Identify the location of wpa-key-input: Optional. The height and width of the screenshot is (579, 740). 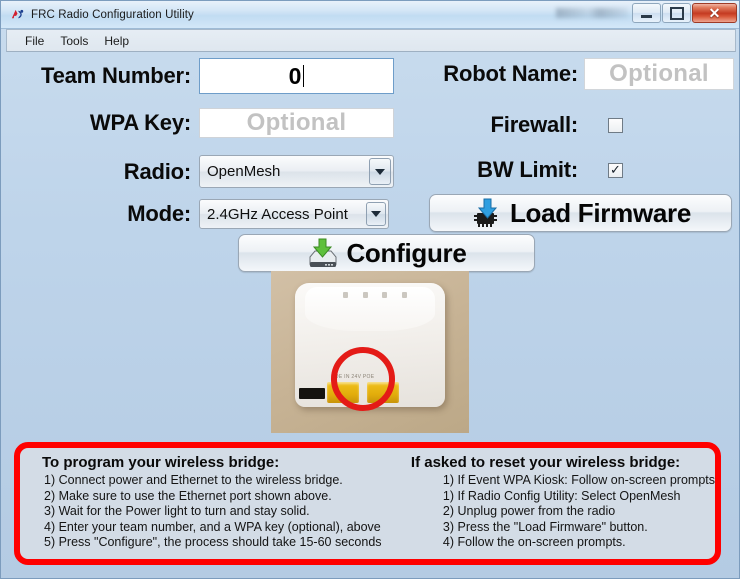
(296, 123).